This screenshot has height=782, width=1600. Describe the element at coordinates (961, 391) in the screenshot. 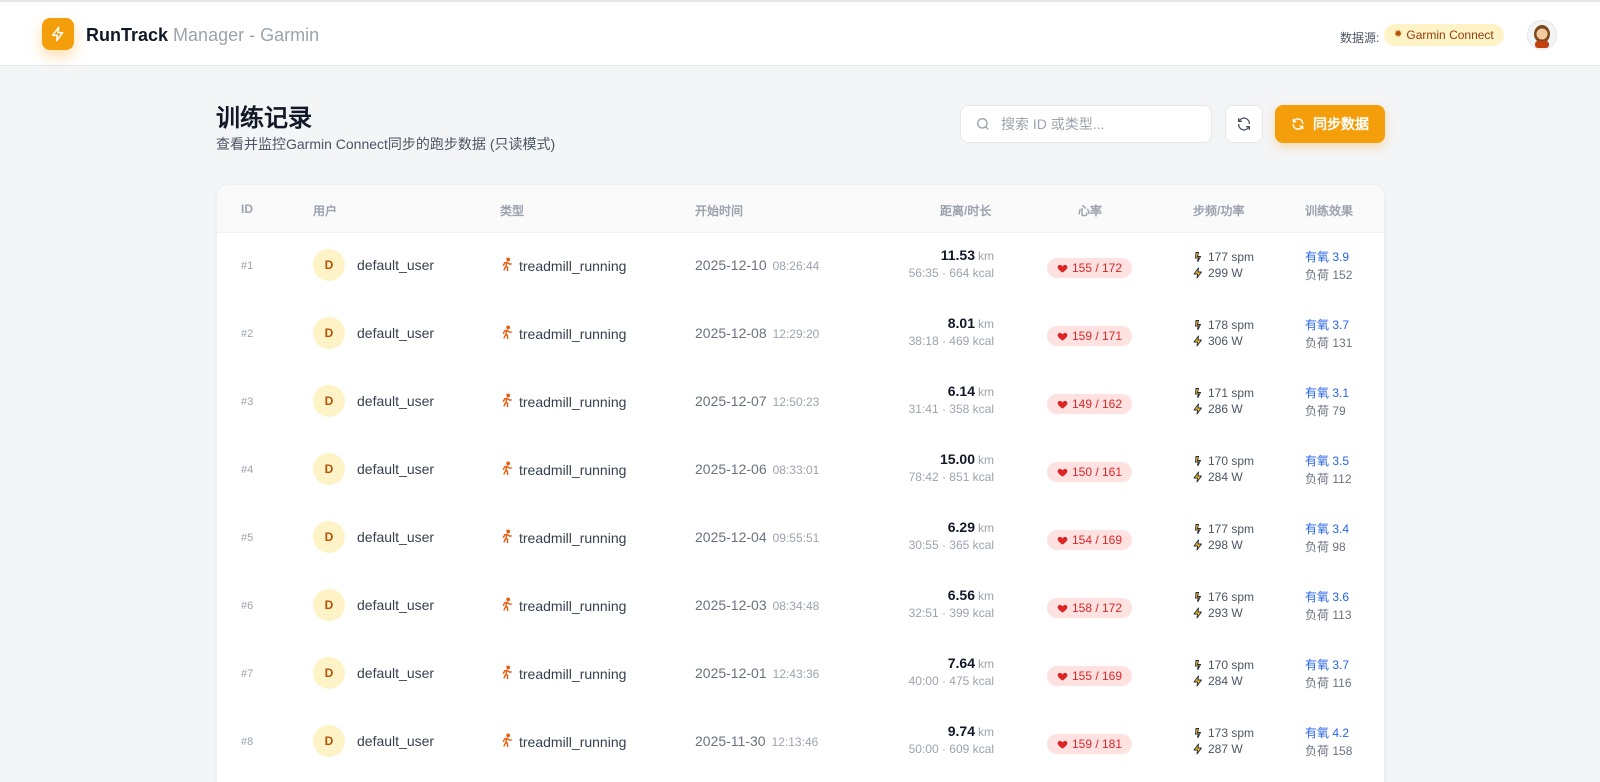

I see `distance-value: 6.14` at that location.